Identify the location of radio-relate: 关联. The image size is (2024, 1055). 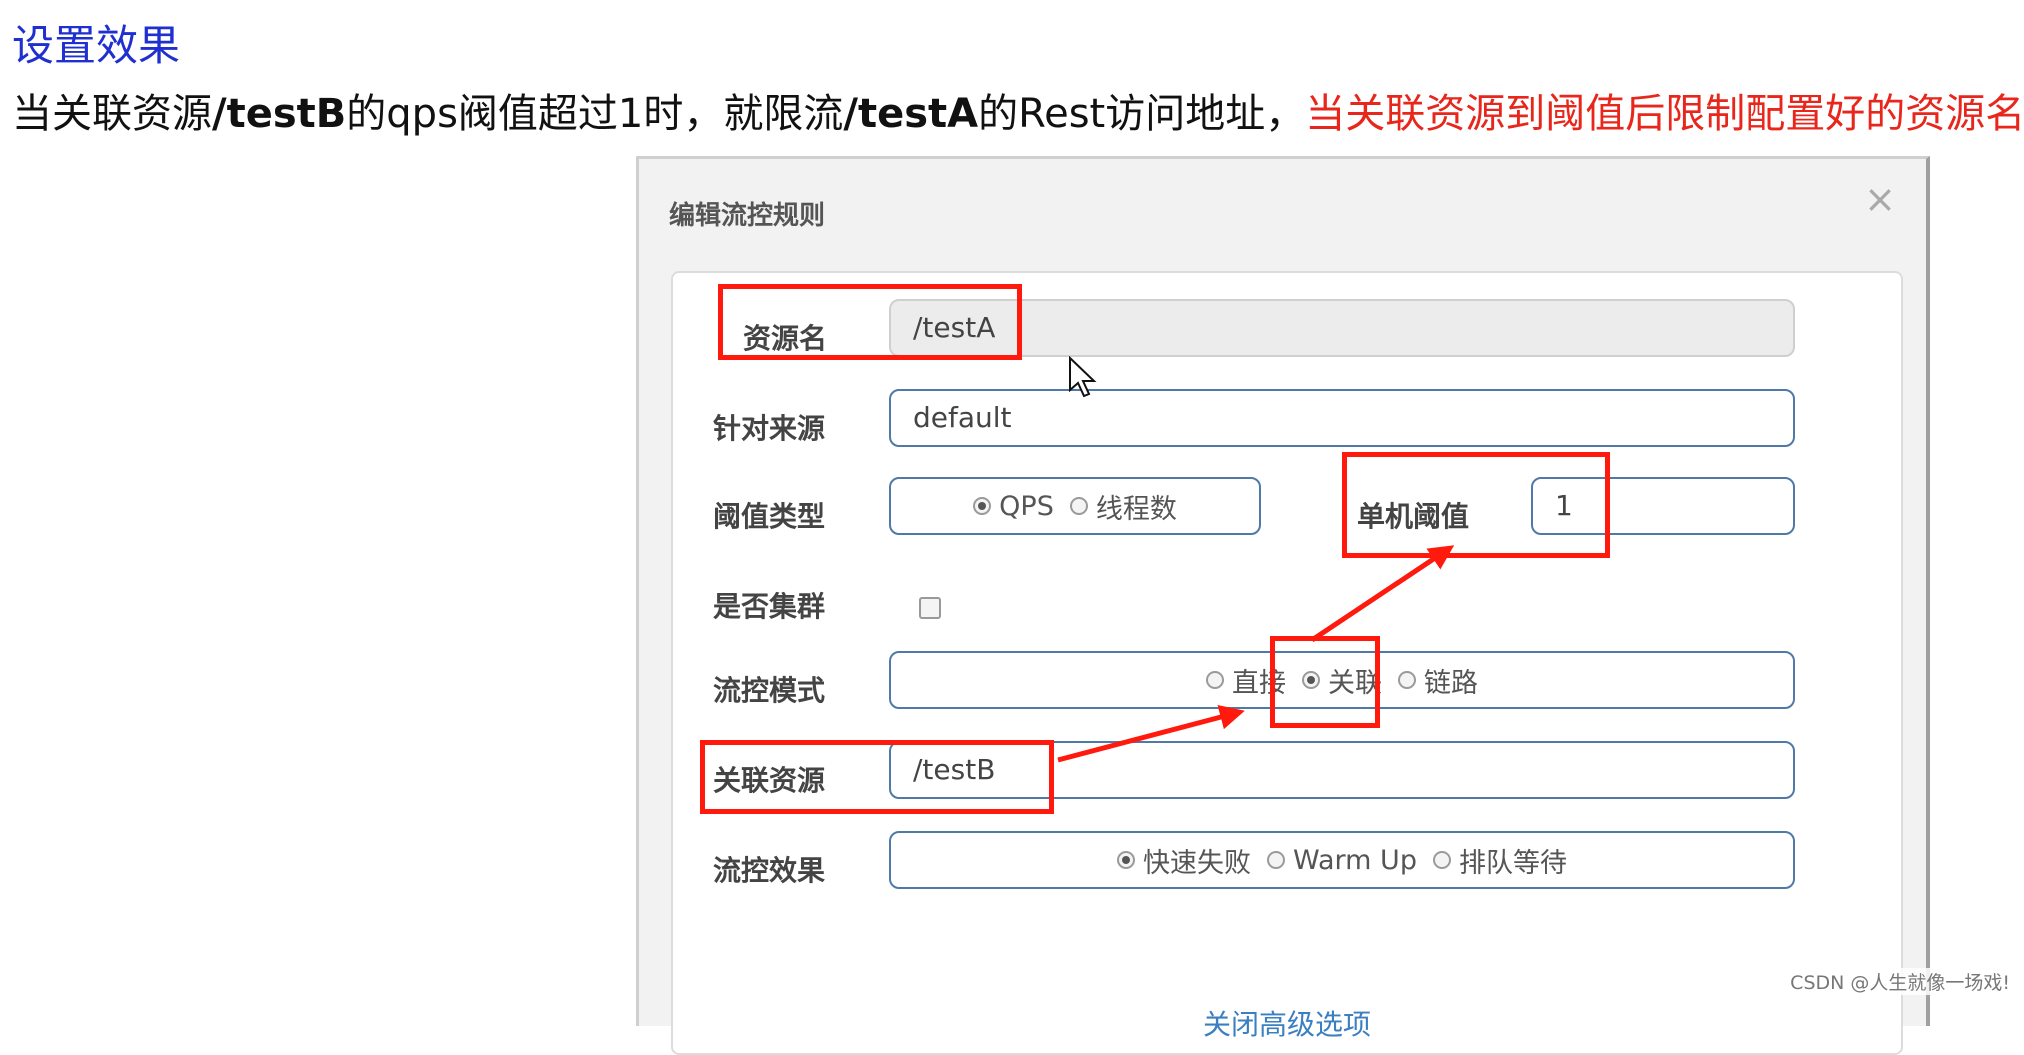
(1342, 680).